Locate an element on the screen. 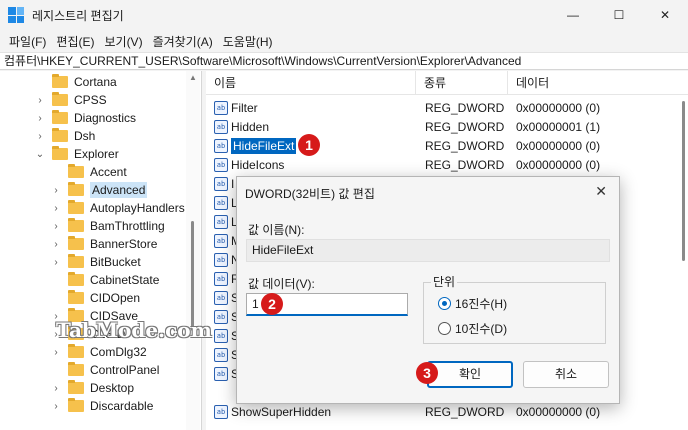 The width and height of the screenshot is (688, 430). tree-item: Accent is located at coordinates (88, 172).